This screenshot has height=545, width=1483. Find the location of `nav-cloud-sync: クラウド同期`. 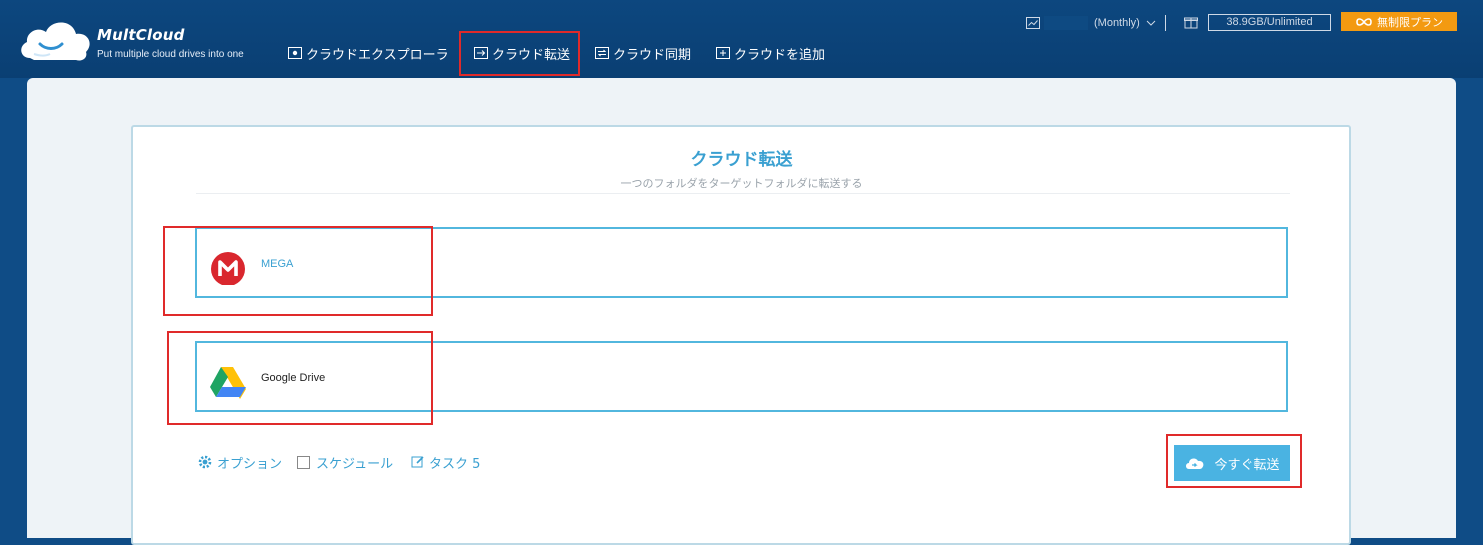

nav-cloud-sync: クラウド同期 is located at coordinates (643, 53).